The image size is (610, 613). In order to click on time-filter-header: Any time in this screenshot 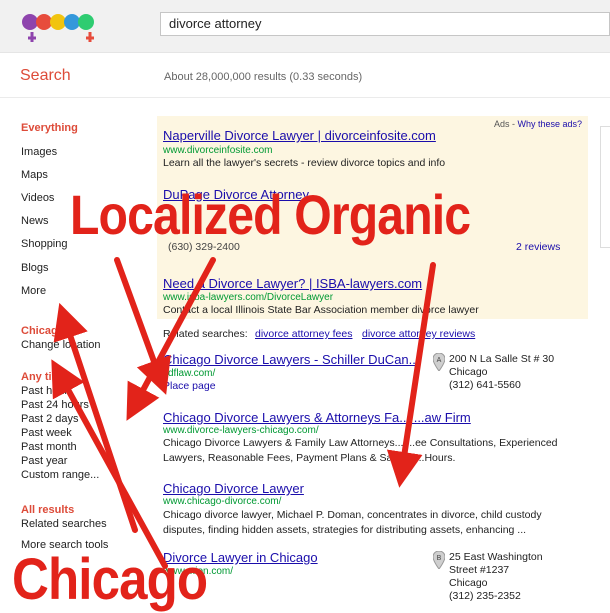, I will do `click(44, 377)`.